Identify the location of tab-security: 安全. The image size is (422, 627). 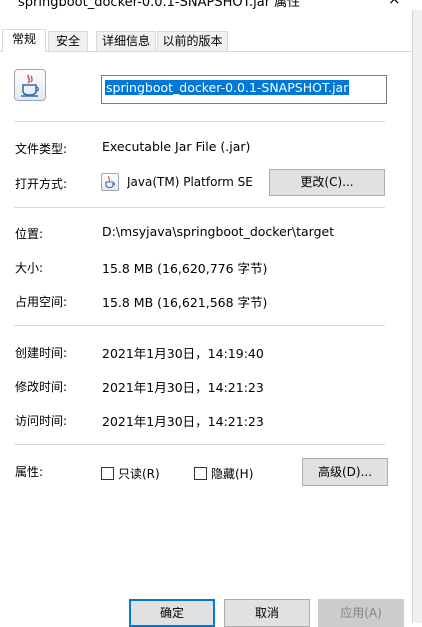
(68, 41).